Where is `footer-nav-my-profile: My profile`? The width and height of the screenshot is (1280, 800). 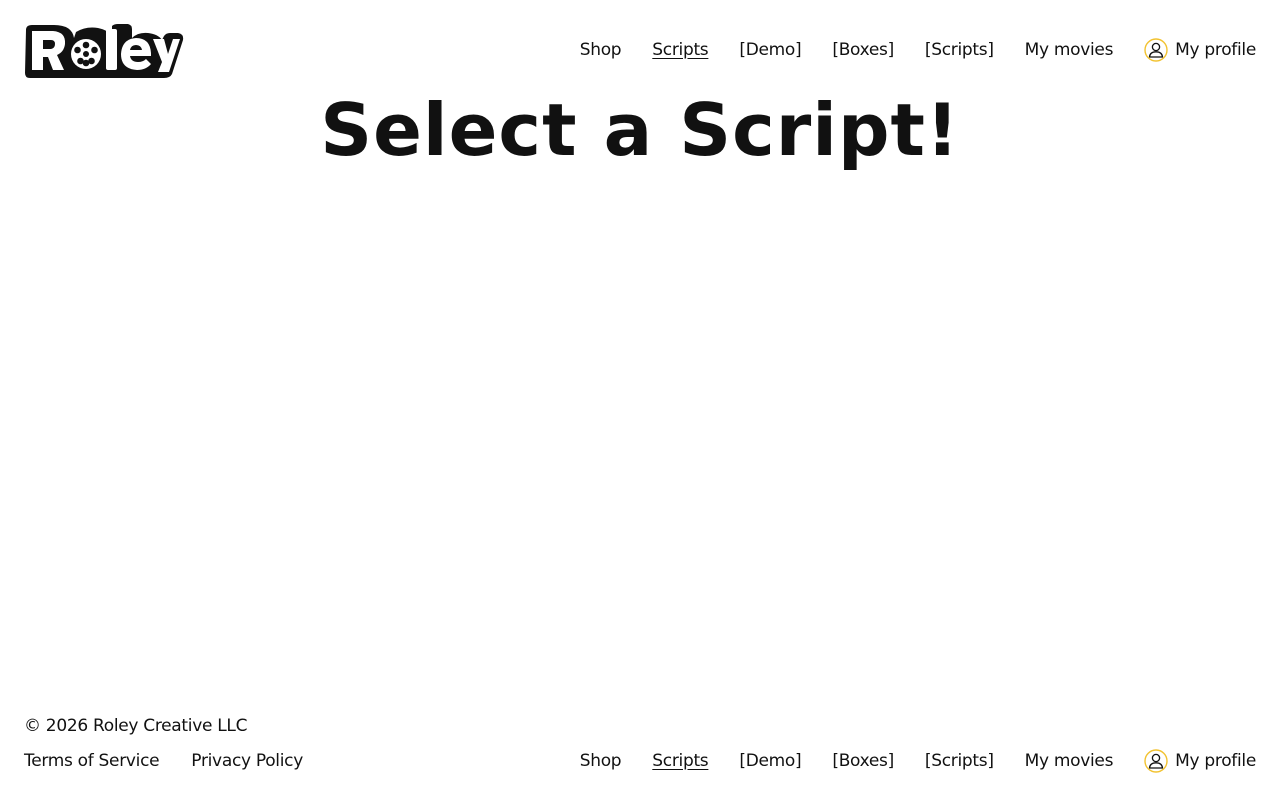
footer-nav-my-profile: My profile is located at coordinates (1200, 761).